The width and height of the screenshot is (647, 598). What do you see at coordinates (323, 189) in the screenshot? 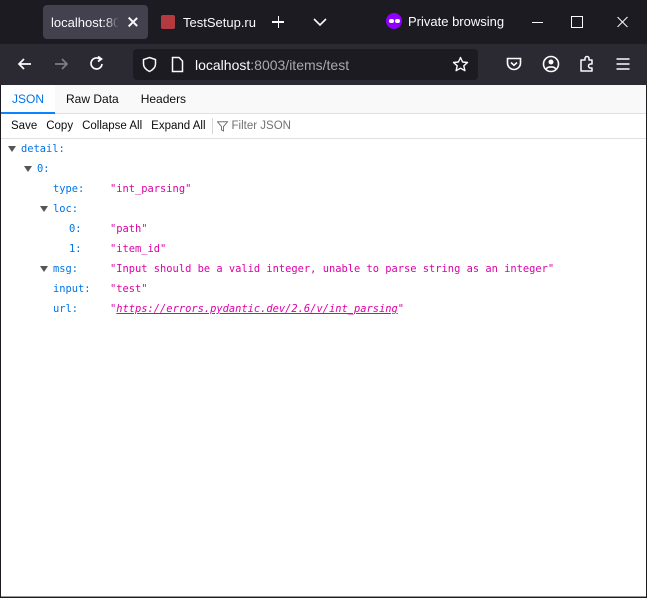
I see `tree-row-type: type: "int_parsing"` at bounding box center [323, 189].